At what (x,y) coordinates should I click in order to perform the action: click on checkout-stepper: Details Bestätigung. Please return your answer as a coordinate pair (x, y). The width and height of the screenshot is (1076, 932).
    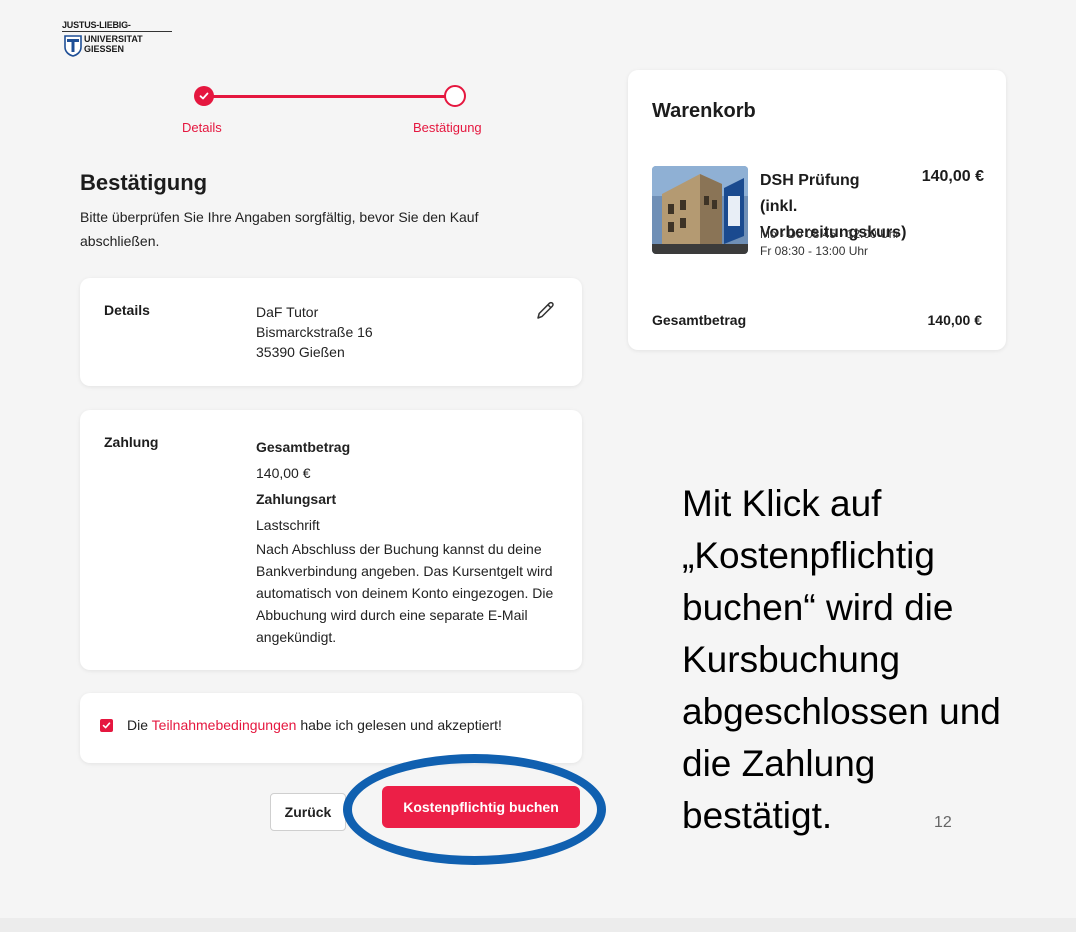
    Looking at the image, I should click on (340, 114).